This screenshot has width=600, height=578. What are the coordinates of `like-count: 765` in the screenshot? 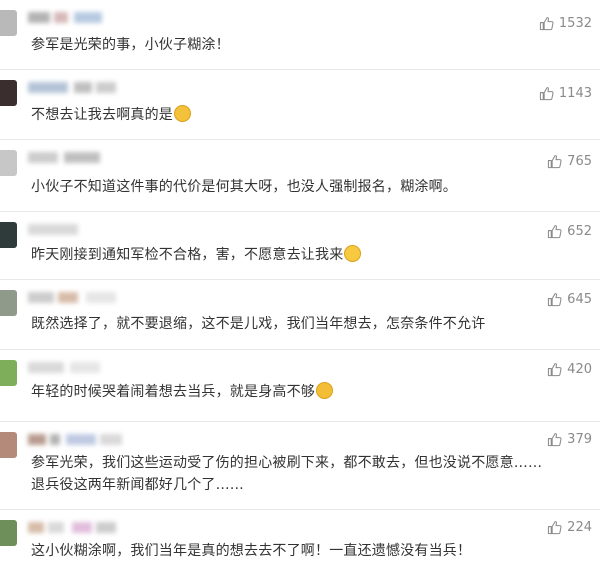 It's located at (579, 161).